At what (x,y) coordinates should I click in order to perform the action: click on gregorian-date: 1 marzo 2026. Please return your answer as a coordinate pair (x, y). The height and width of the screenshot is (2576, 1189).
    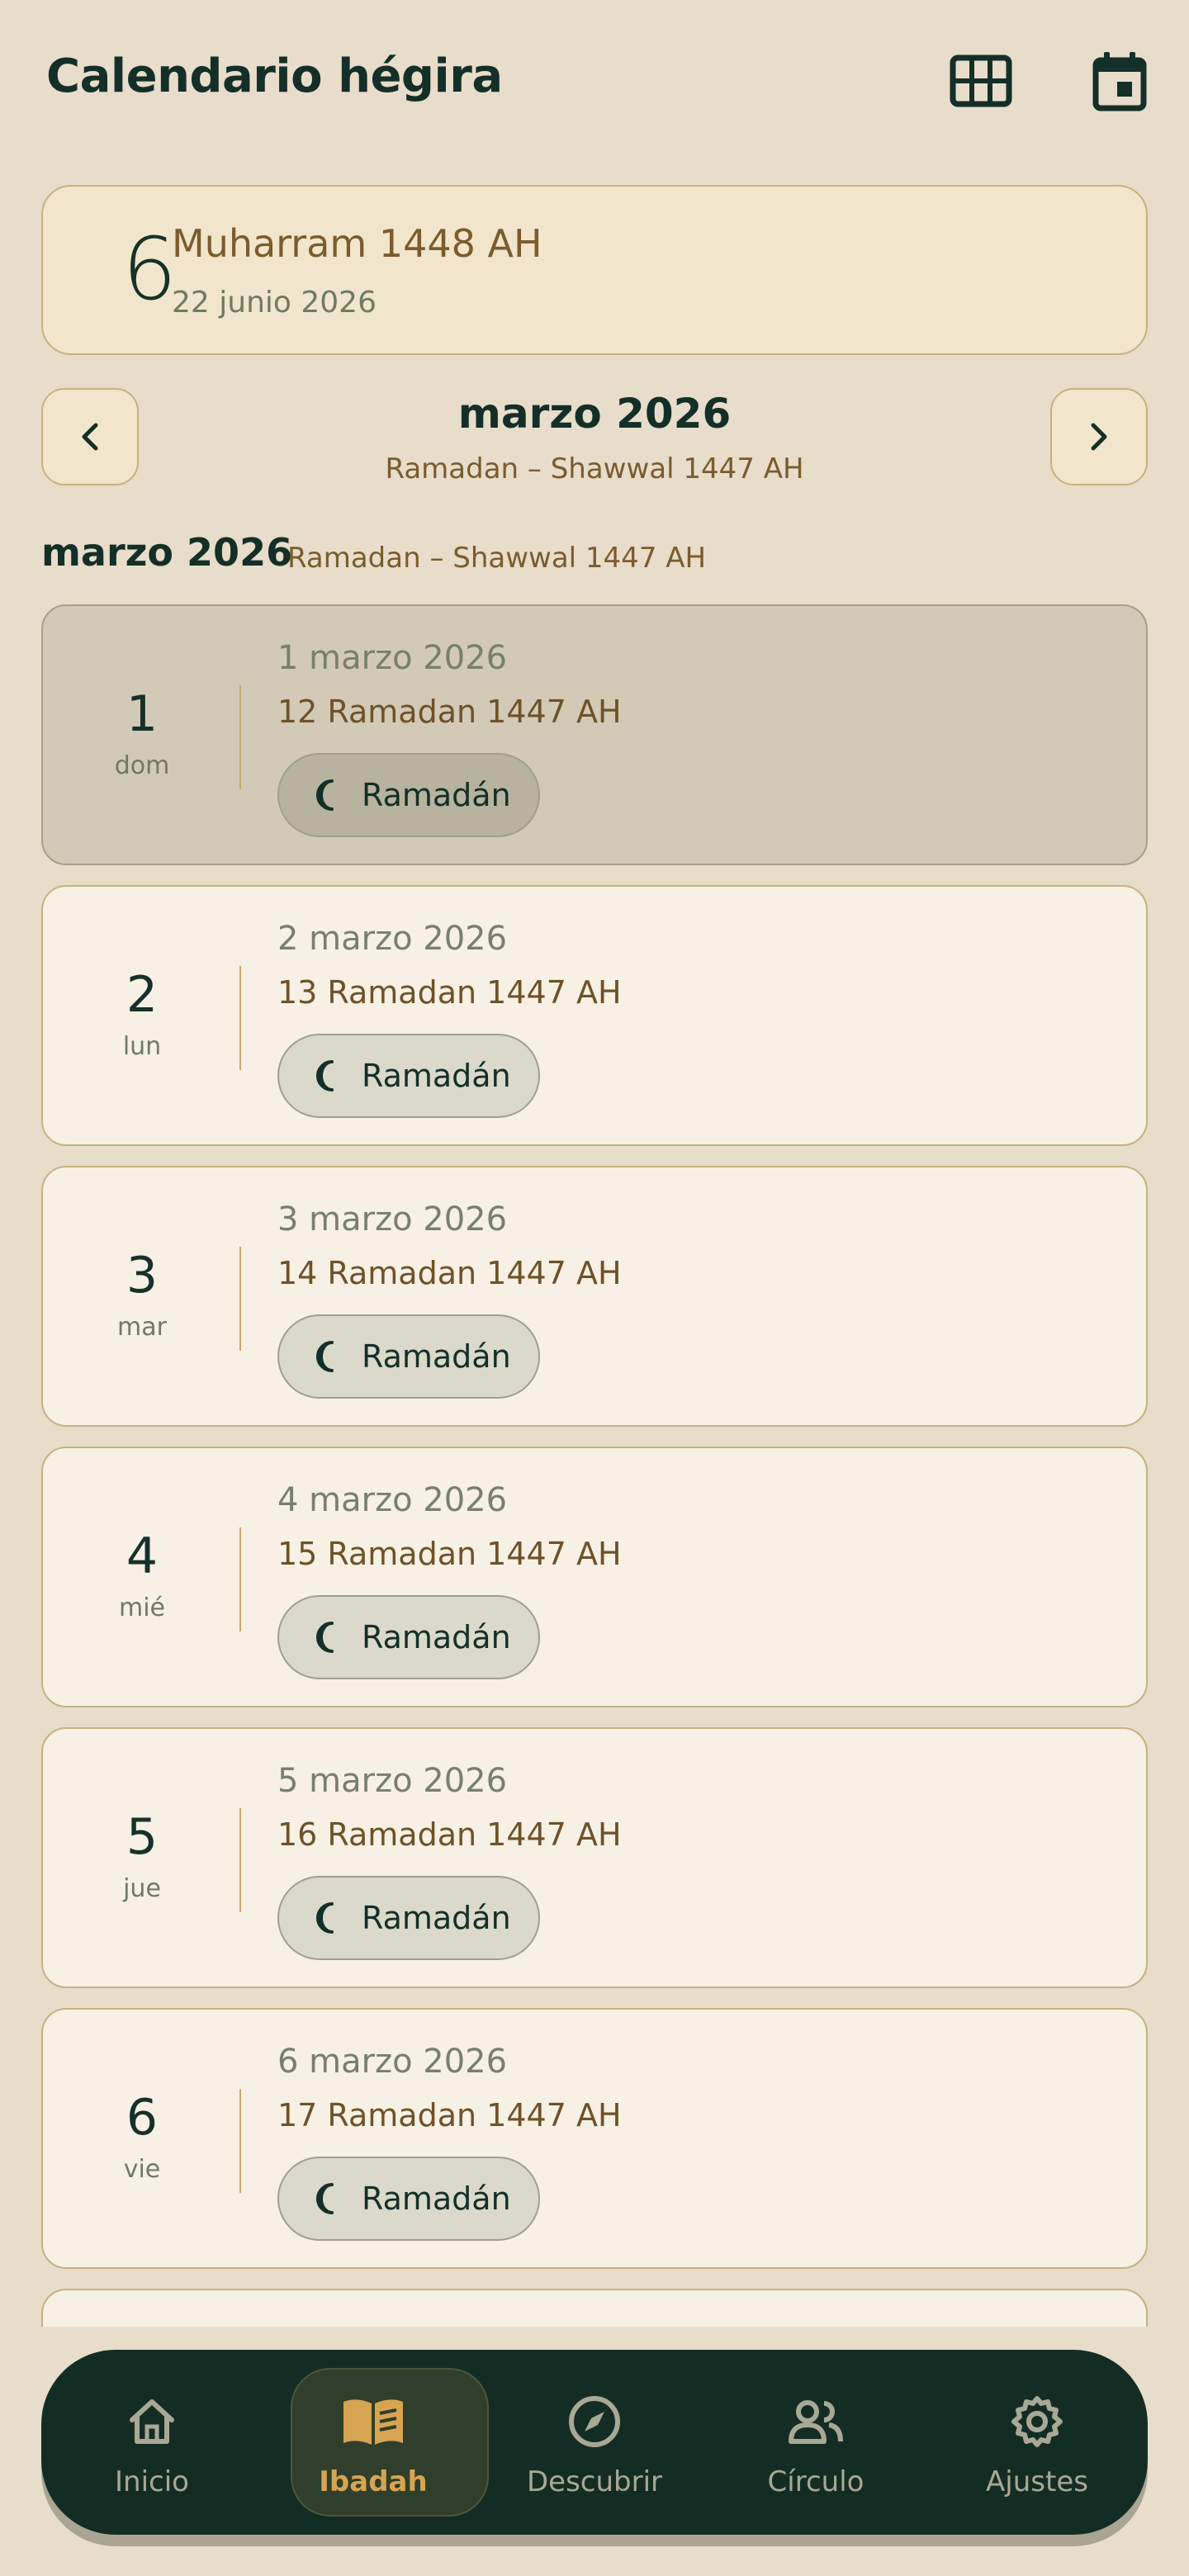
    Looking at the image, I should click on (392, 658).